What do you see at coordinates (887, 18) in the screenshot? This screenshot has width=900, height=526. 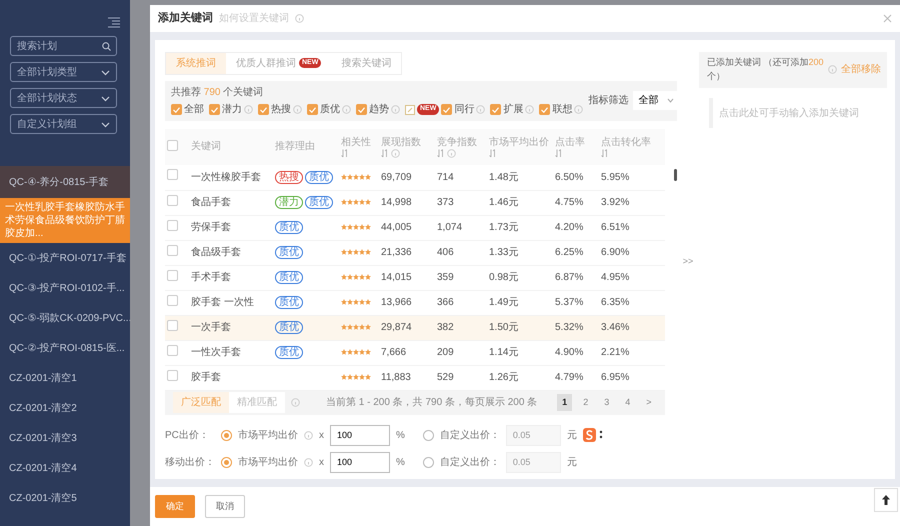 I see `close-icon` at bounding box center [887, 18].